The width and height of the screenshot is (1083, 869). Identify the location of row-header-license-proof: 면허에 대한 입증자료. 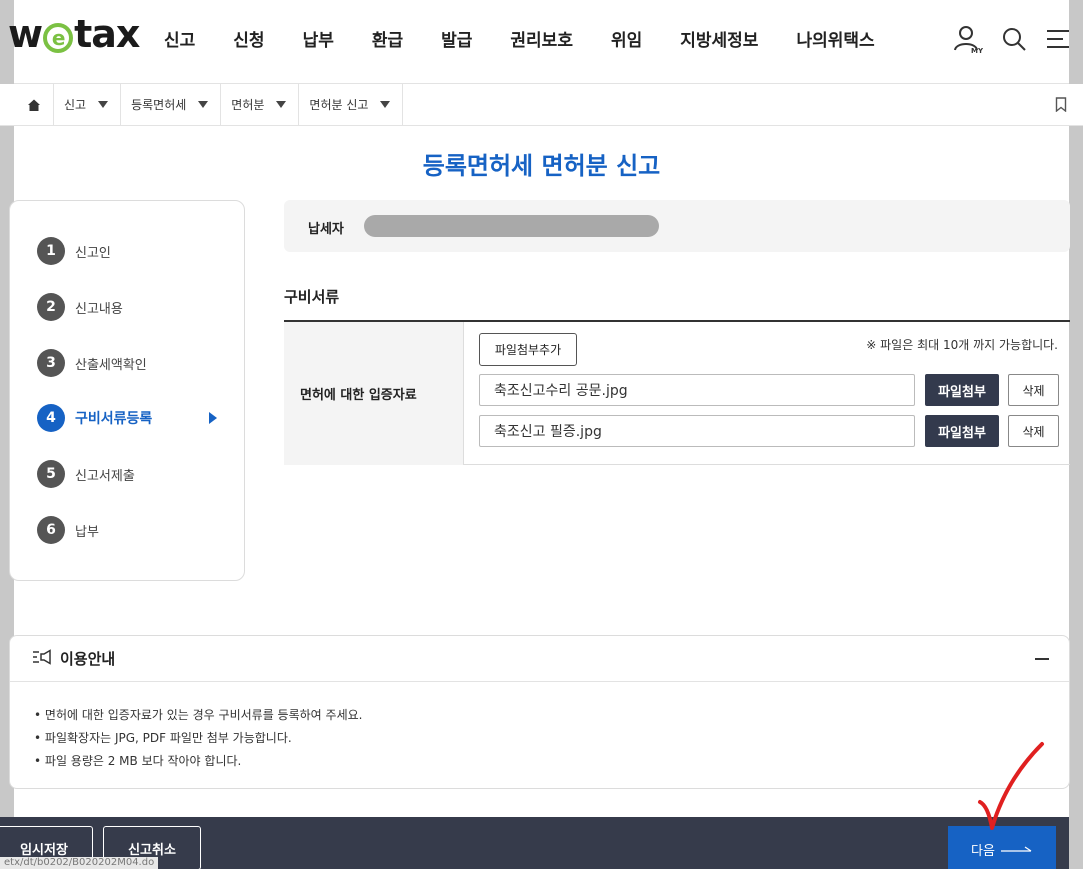
(374, 393).